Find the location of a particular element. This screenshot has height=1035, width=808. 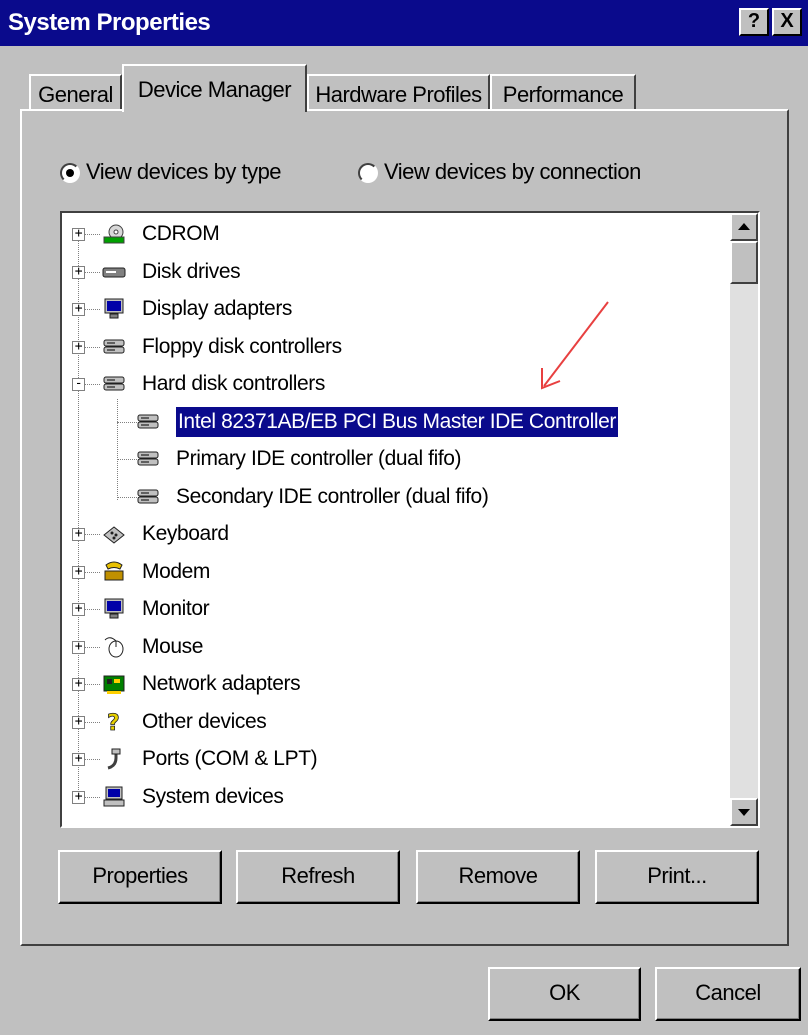

mouse-icon is located at coordinates (114, 647).